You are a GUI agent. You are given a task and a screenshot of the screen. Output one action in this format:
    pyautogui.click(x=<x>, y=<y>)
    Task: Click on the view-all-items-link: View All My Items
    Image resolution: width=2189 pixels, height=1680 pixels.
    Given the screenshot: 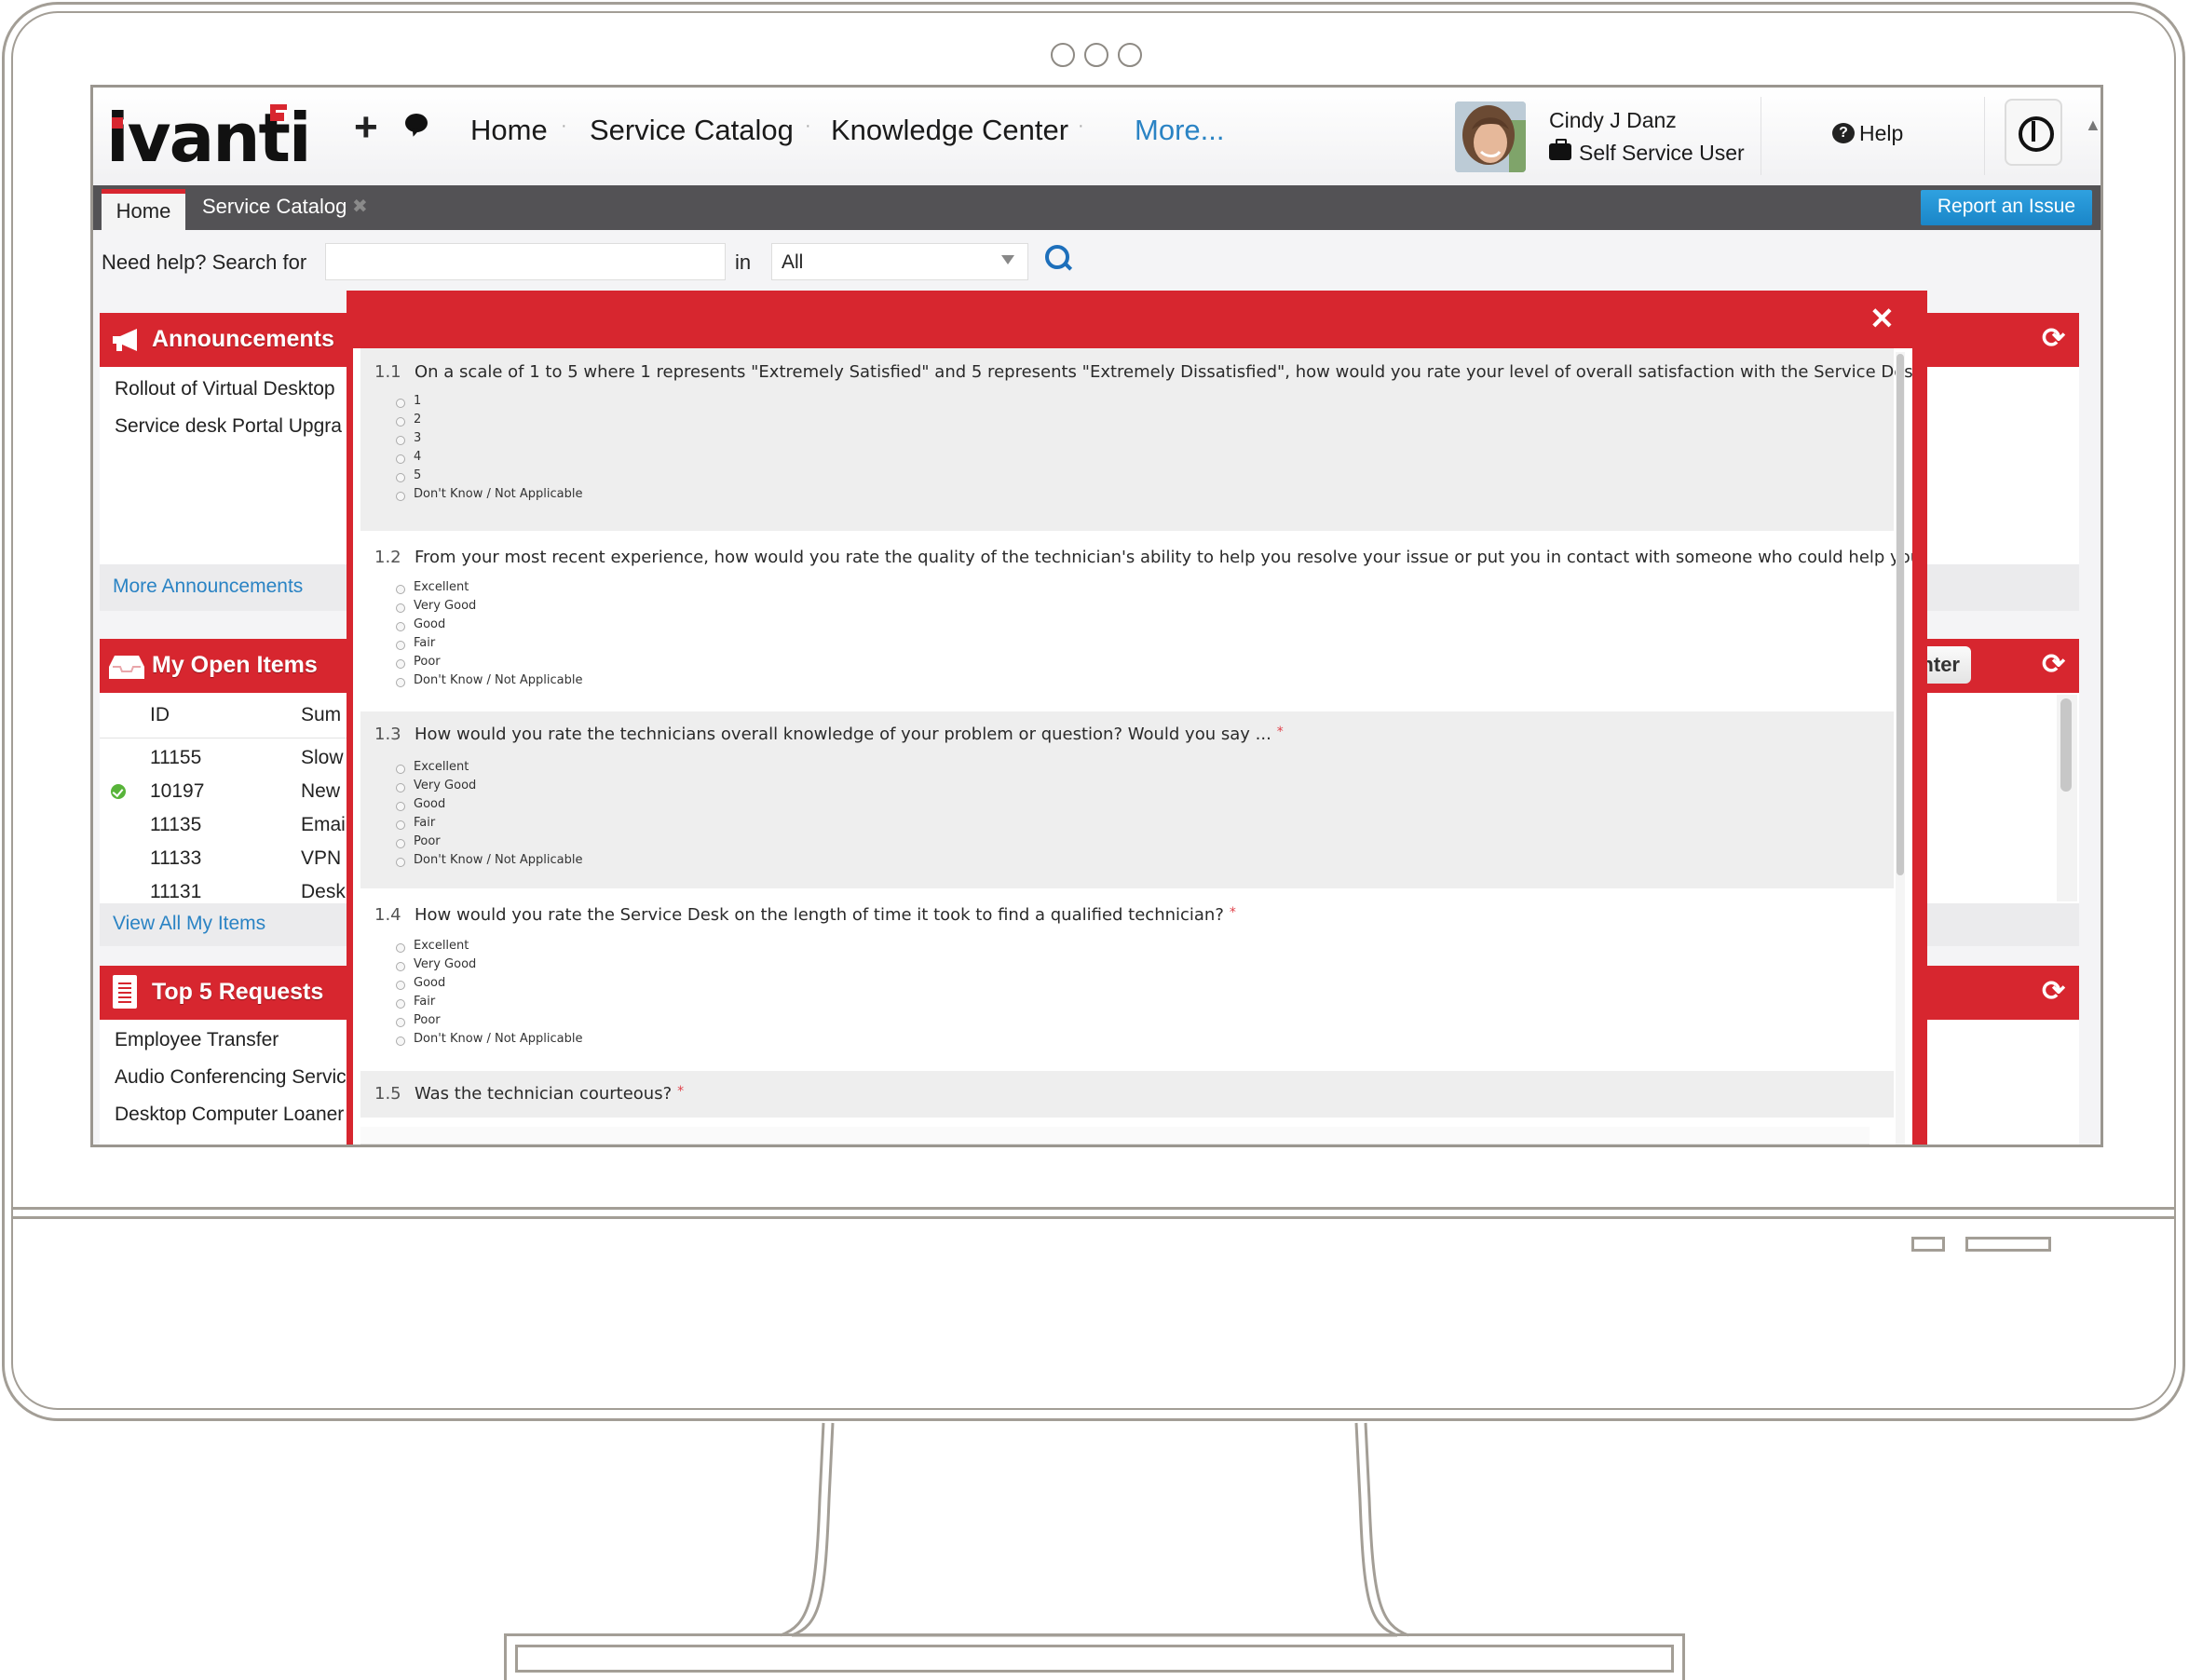 What is the action you would take?
    pyautogui.click(x=189, y=924)
    